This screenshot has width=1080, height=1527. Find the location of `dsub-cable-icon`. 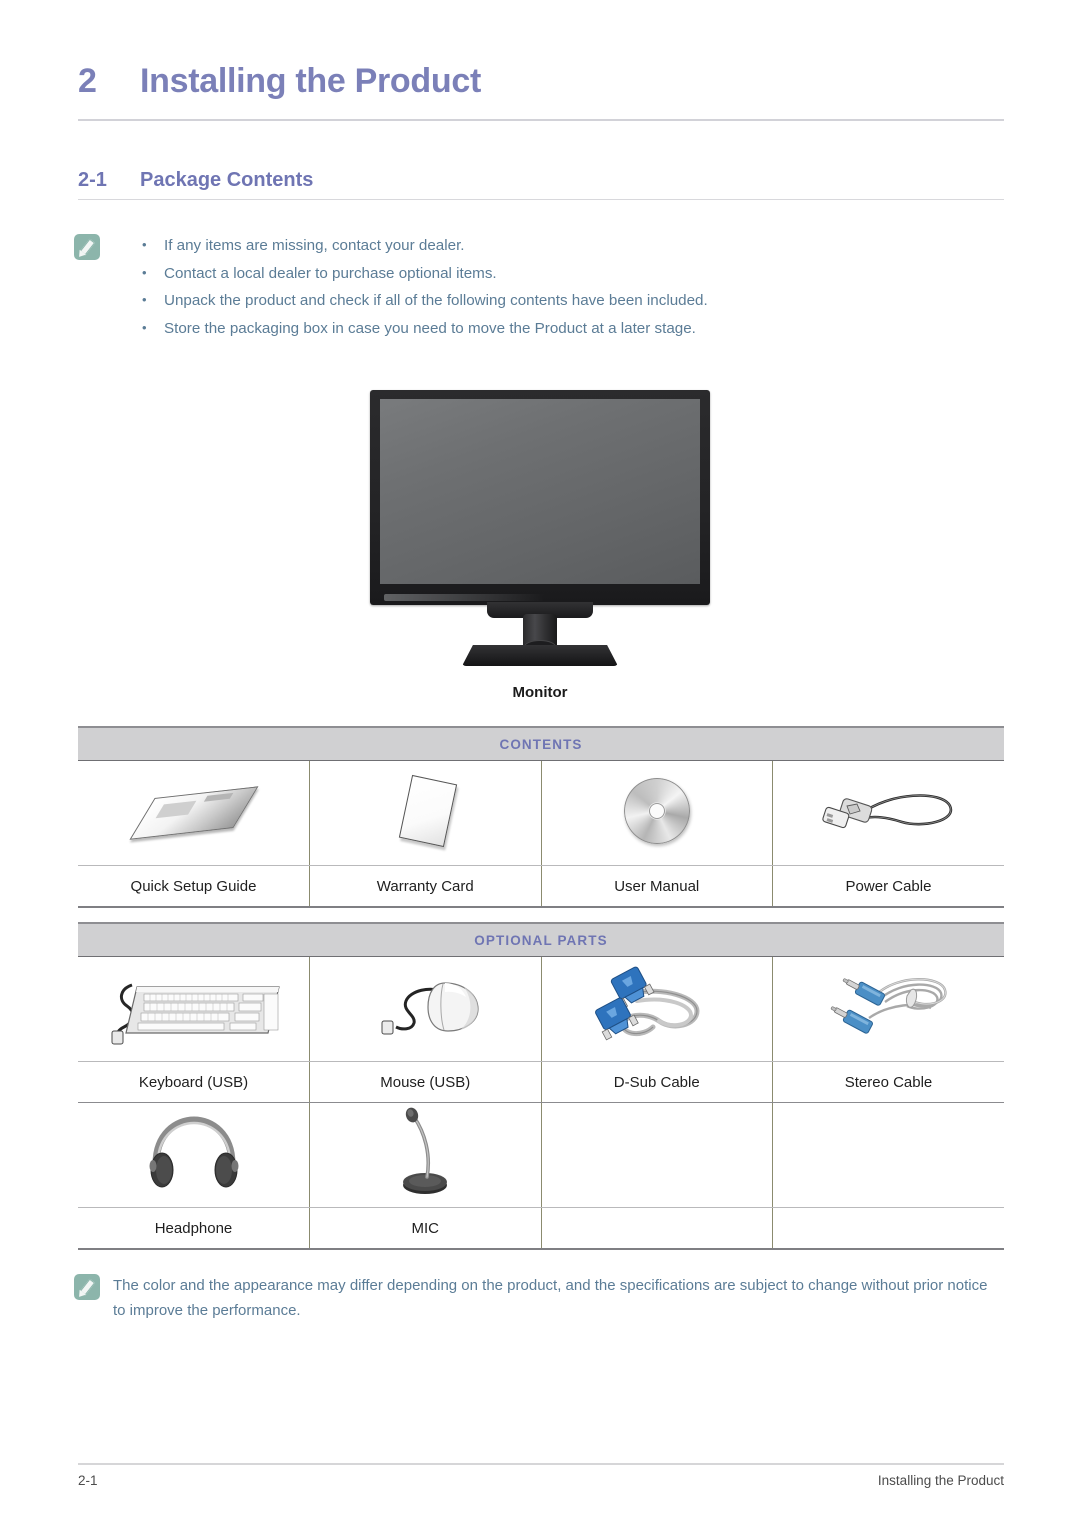

dsub-cable-icon is located at coordinates (657, 1007).